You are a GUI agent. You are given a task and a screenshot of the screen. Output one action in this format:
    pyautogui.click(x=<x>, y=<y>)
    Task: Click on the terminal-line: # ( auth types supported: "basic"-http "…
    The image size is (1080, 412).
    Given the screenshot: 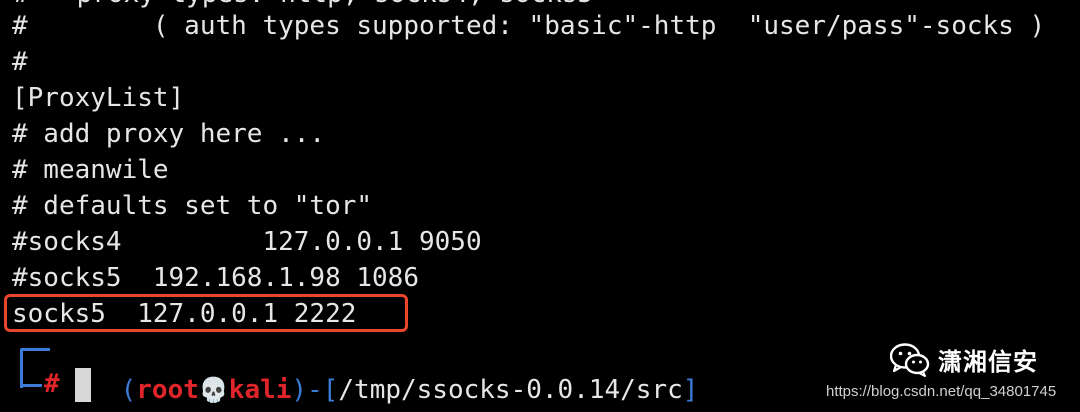 What is the action you would take?
    pyautogui.click(x=529, y=26)
    